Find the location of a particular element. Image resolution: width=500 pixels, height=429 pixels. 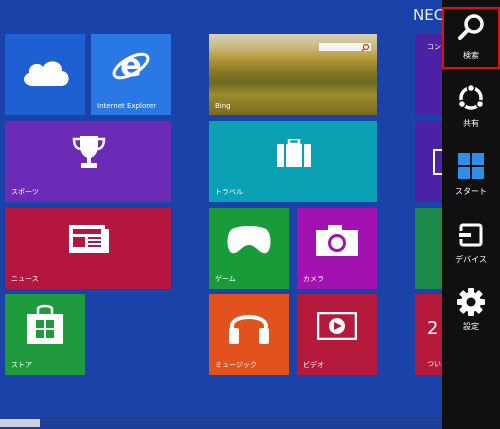

bing-label: Bing is located at coordinates (223, 106).